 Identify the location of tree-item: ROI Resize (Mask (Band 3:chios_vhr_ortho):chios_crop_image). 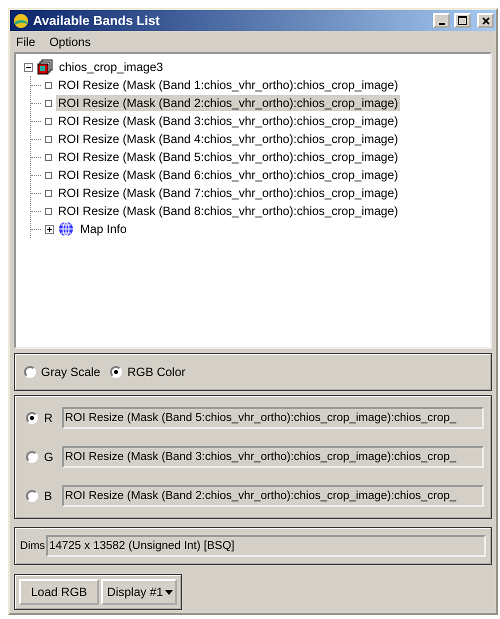
(228, 121).